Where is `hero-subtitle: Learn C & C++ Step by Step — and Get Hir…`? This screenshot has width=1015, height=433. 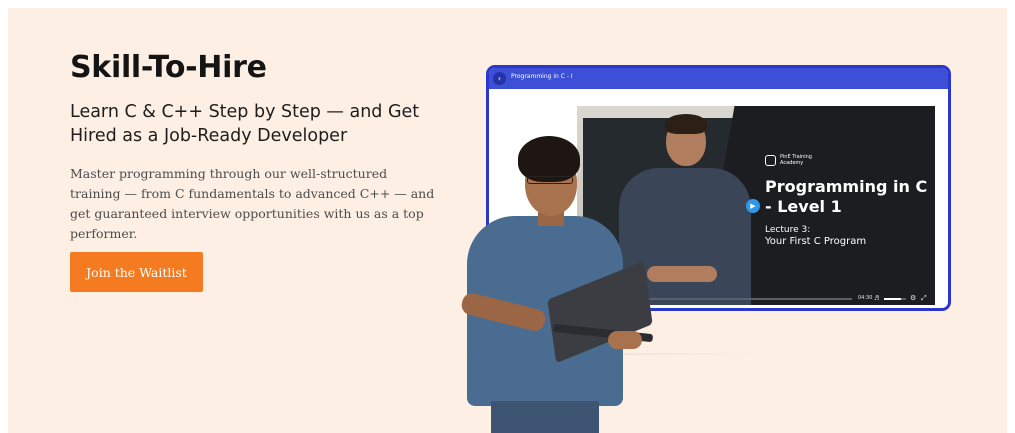 hero-subtitle: Learn C & C++ Step by Step — and Get Hir… is located at coordinates (245, 124).